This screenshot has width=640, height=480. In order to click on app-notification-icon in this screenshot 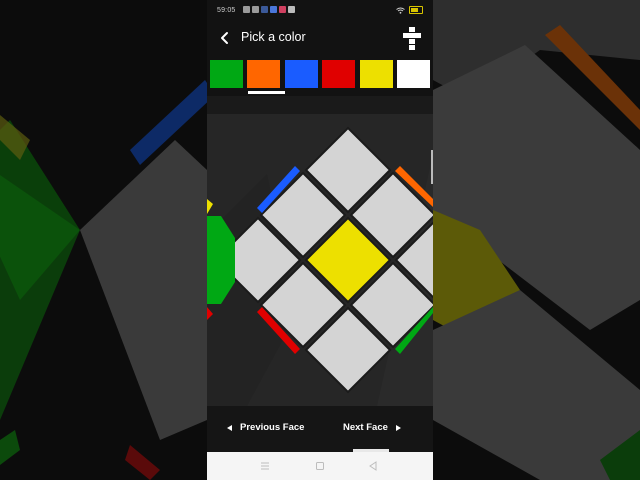, I will do `click(282, 9)`.